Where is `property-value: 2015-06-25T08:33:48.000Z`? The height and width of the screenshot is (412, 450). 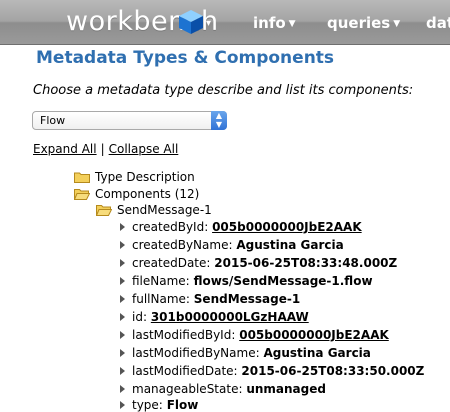
property-value: 2015-06-25T08:33:48.000Z is located at coordinates (306, 263).